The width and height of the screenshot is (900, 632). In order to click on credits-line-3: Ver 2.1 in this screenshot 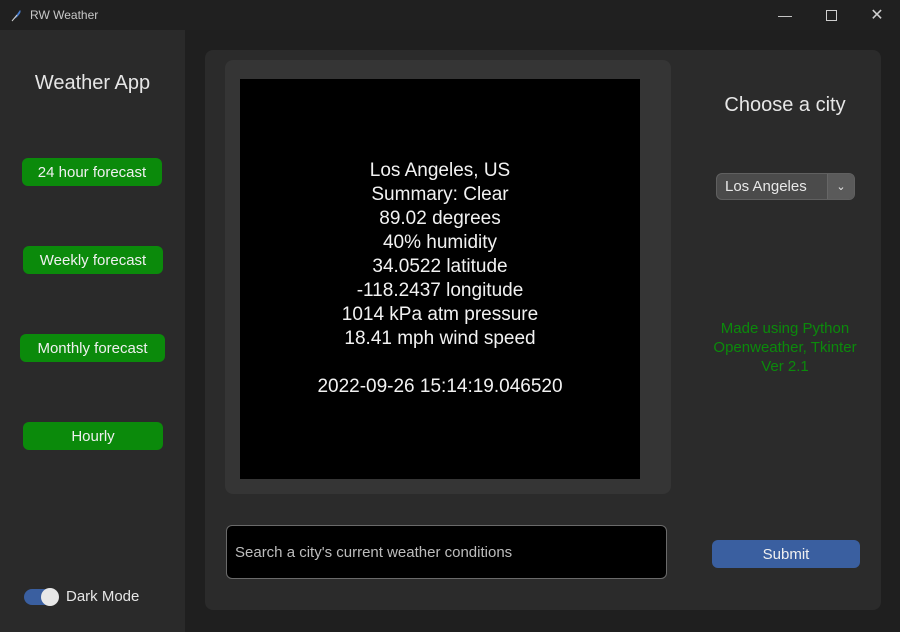, I will do `click(785, 366)`.